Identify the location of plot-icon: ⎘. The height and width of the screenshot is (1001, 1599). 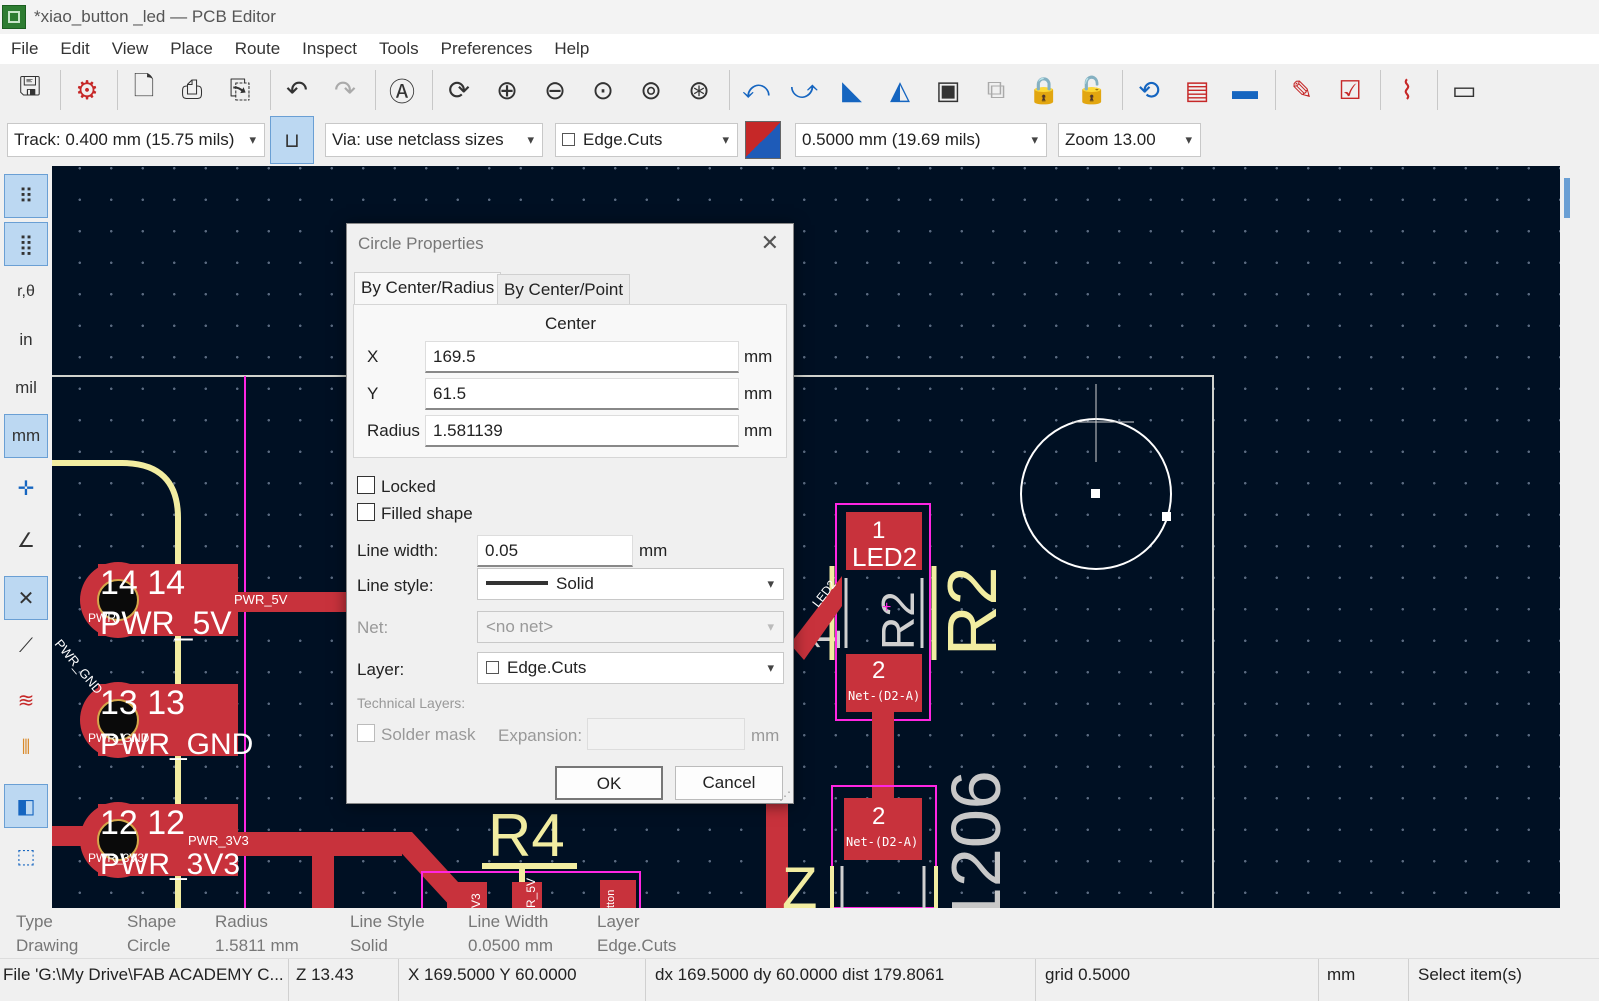
(240, 90).